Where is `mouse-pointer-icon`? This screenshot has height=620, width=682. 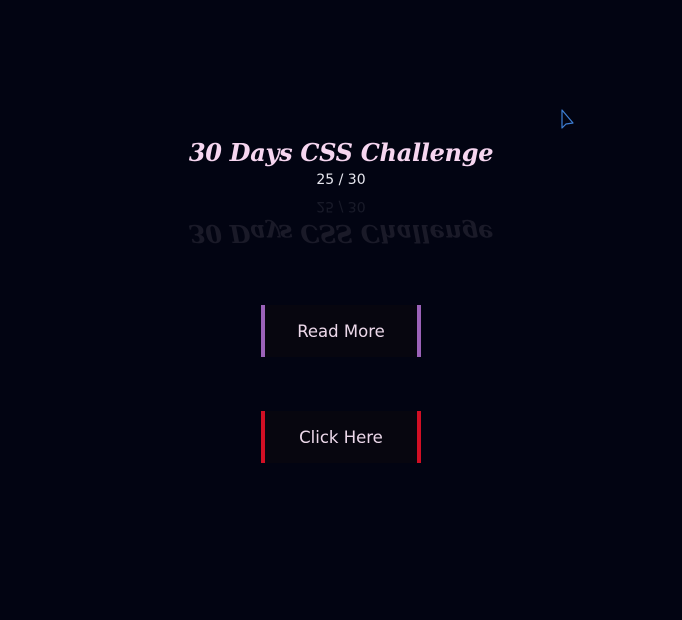 mouse-pointer-icon is located at coordinates (567, 119).